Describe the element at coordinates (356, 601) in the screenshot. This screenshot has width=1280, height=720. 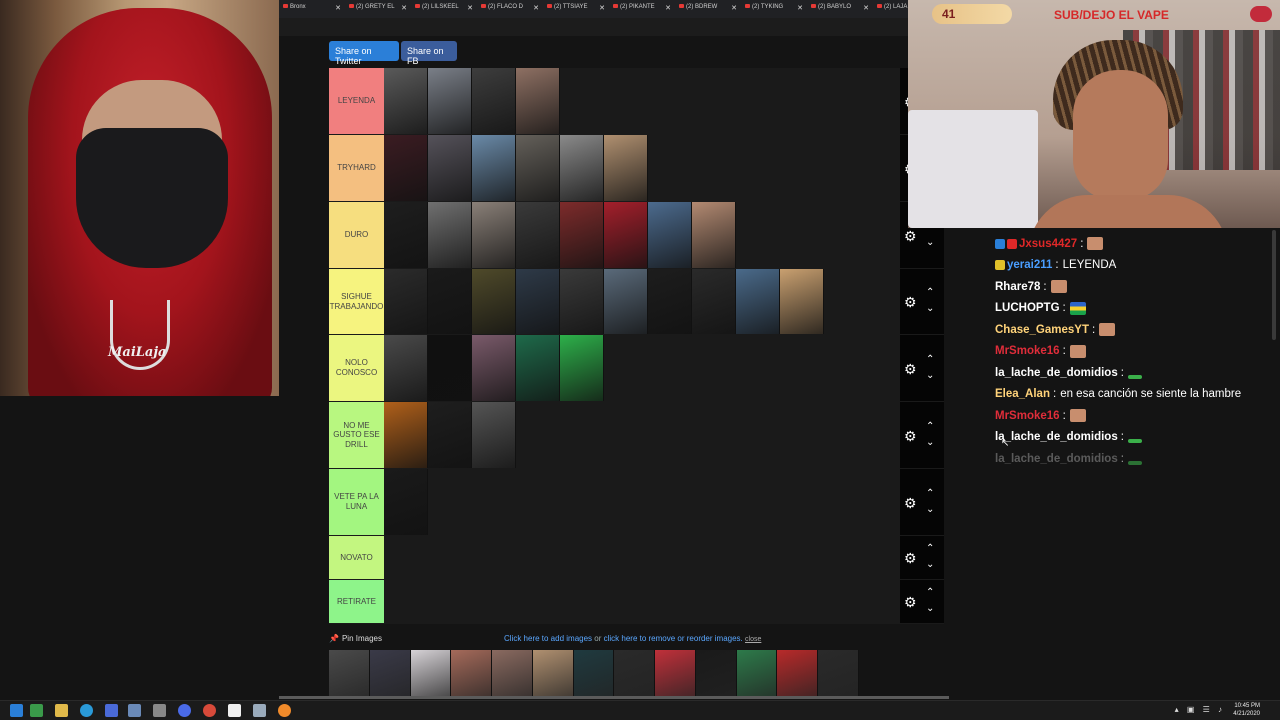
I see `tier-label: RETIRATE` at that location.